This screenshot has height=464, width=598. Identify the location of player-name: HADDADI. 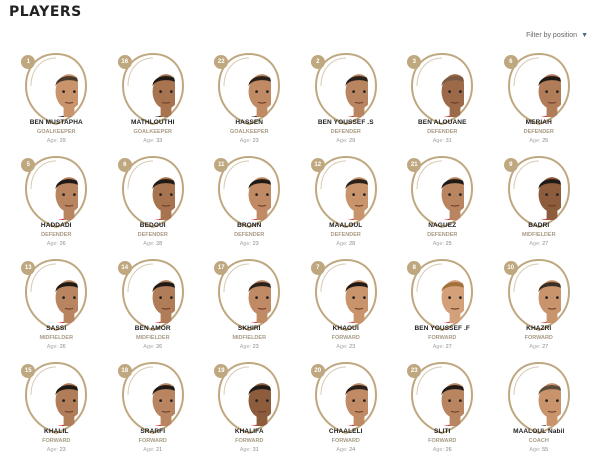
(56, 225).